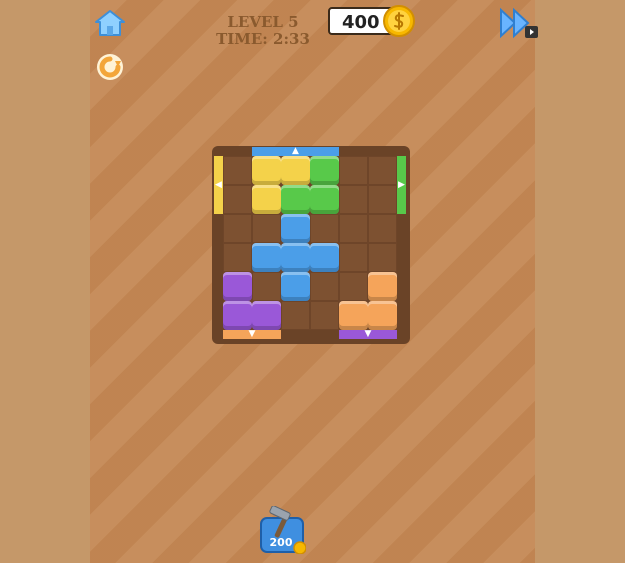 This screenshot has height=563, width=625. I want to click on exit-gate-green: ▶, so click(401, 185).